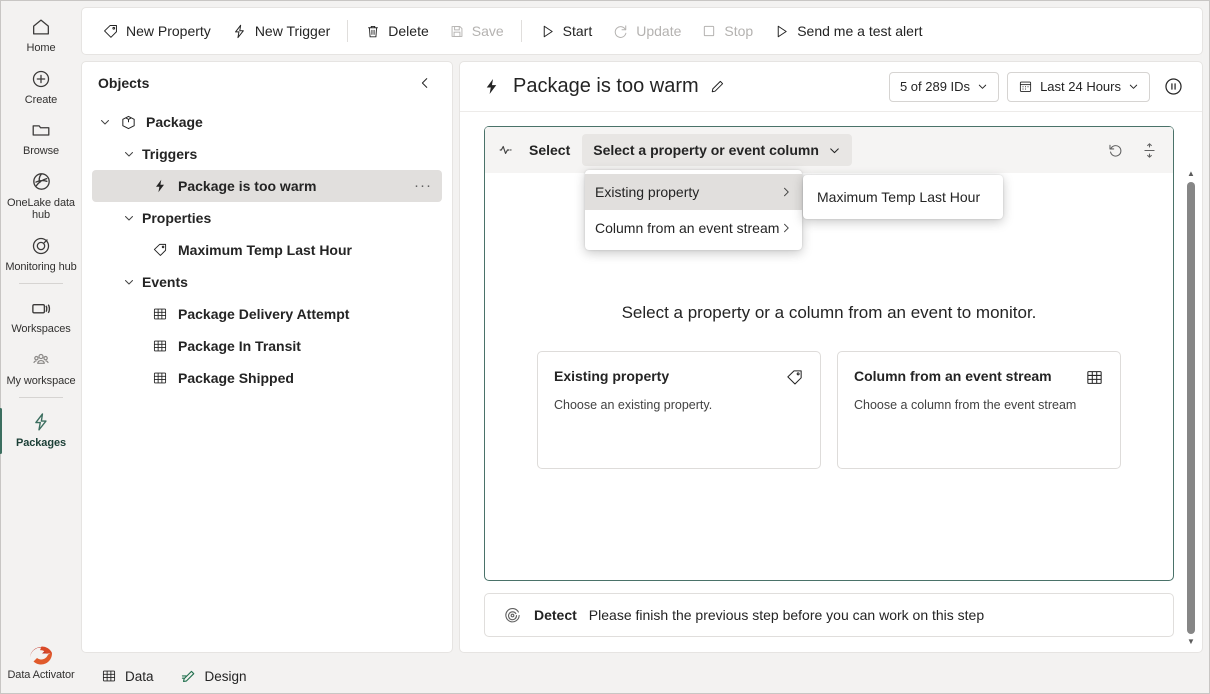  I want to click on signal-icon, so click(509, 150).